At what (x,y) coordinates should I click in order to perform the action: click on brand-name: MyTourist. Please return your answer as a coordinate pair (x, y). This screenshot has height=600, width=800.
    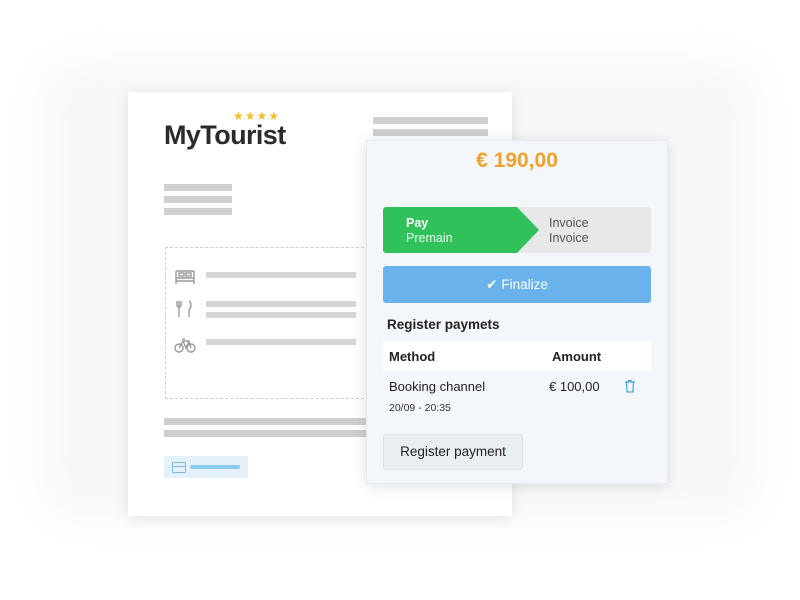
    Looking at the image, I should click on (225, 135).